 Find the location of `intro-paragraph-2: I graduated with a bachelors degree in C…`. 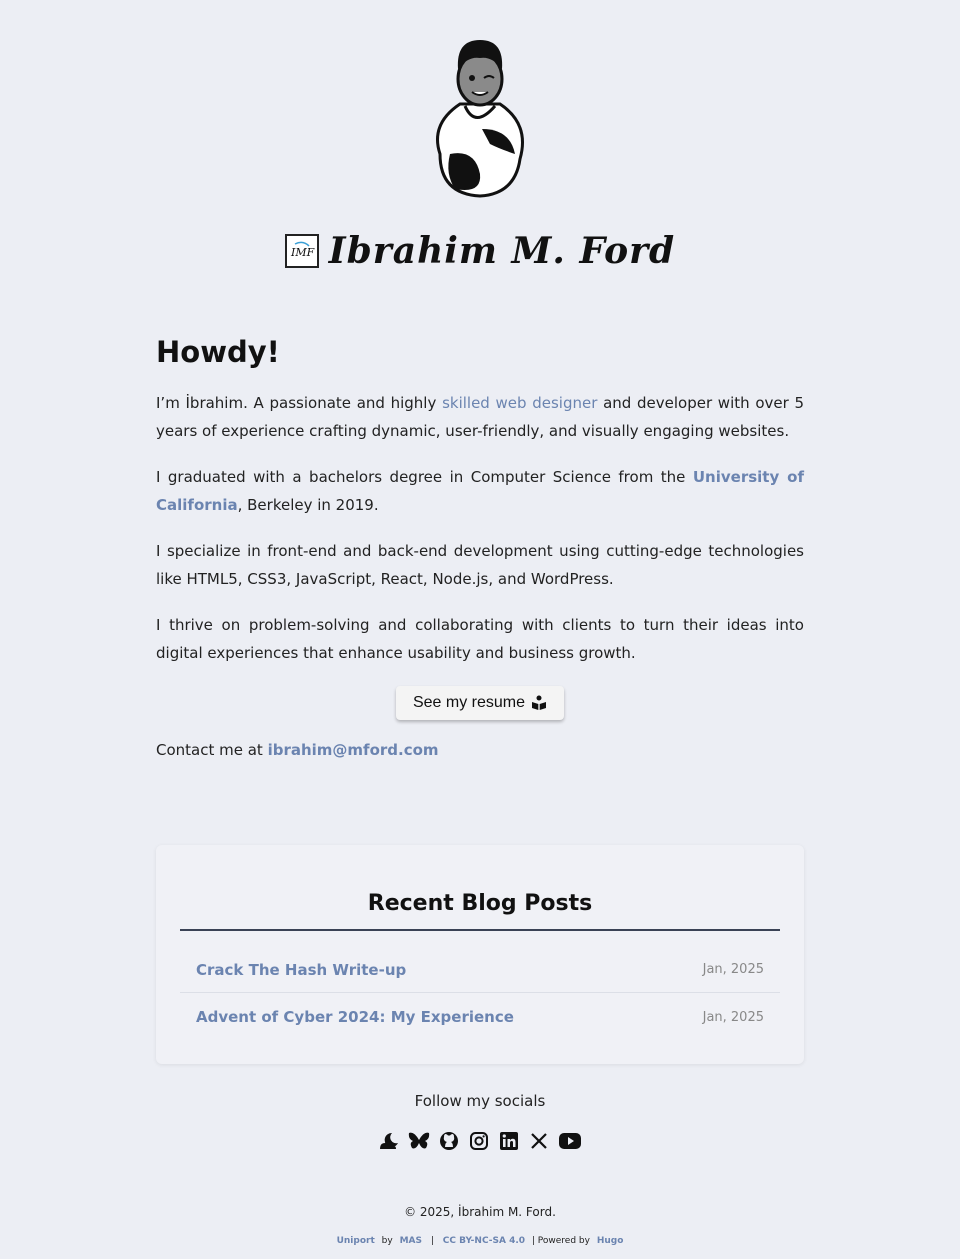

intro-paragraph-2: I graduated with a bachelors degree in C… is located at coordinates (480, 491).